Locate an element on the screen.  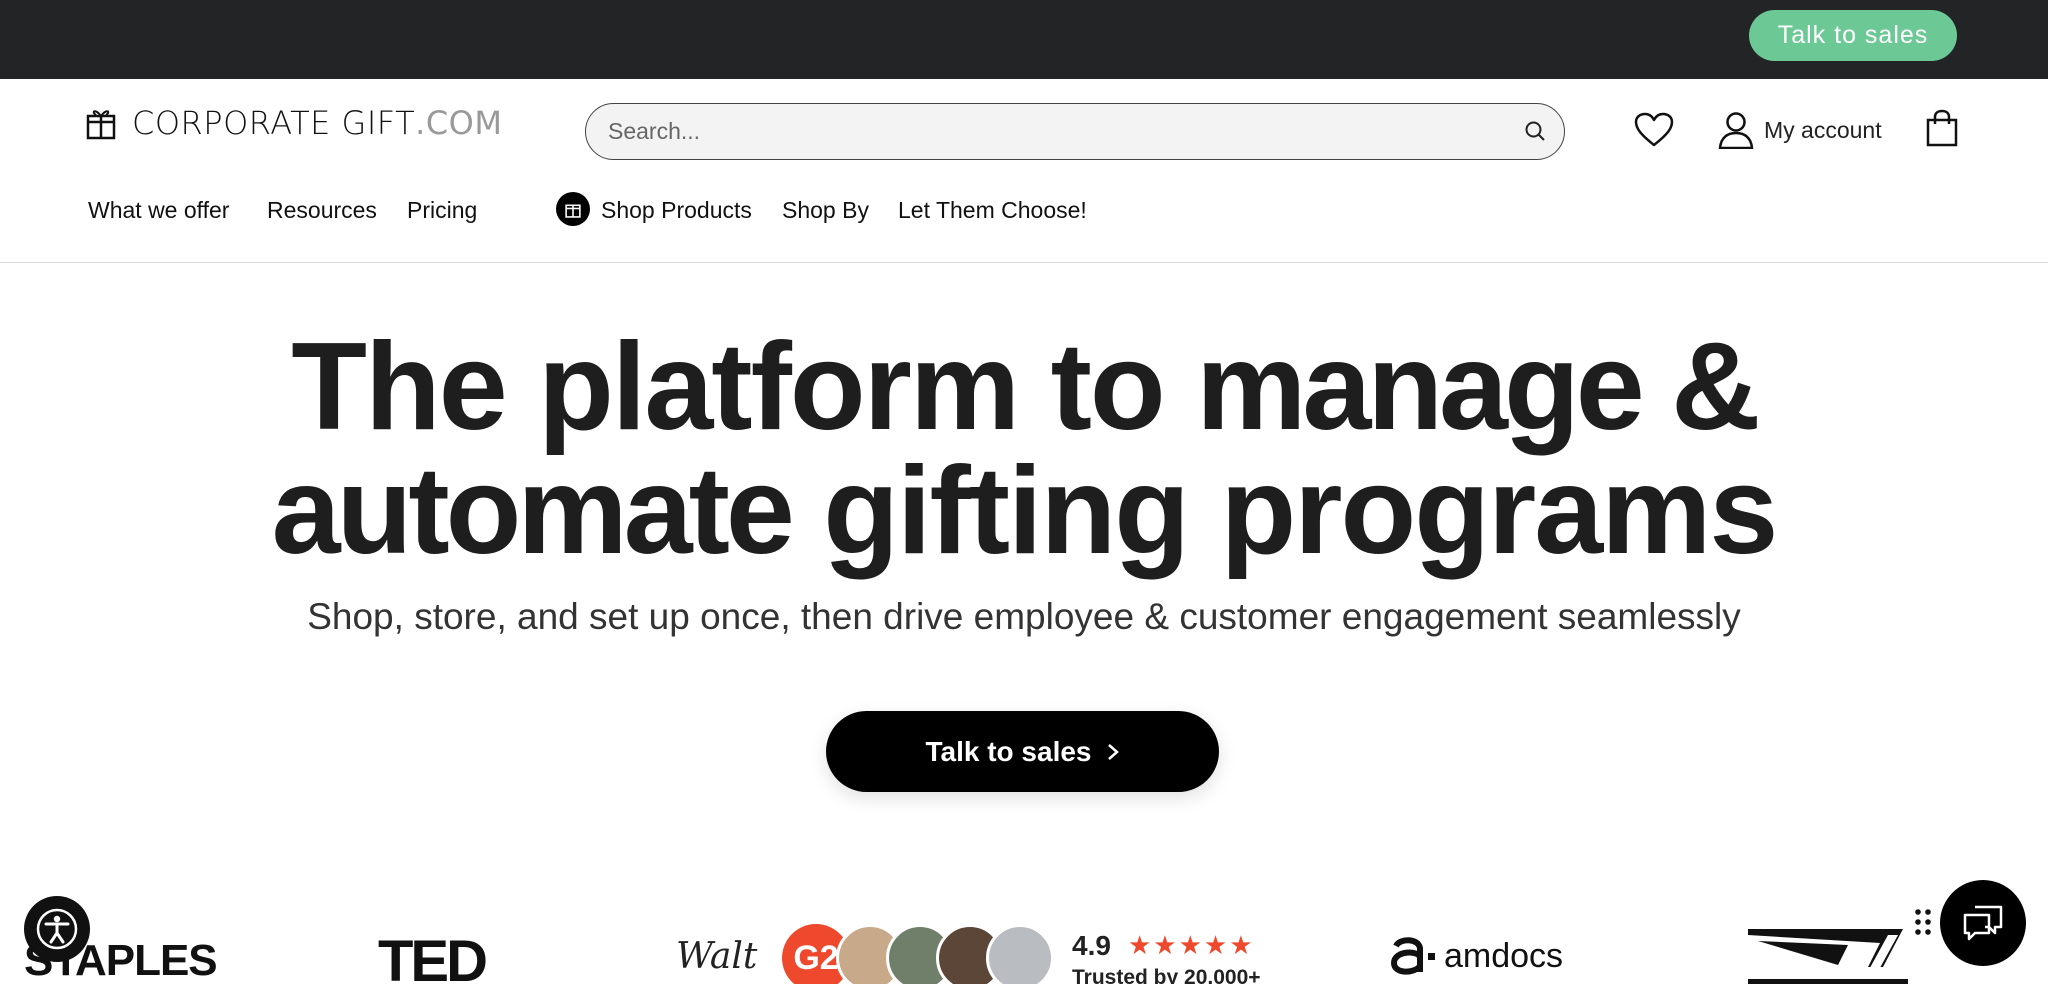
talk-to-sales-button: Talk to sales is located at coordinates (1853, 35).